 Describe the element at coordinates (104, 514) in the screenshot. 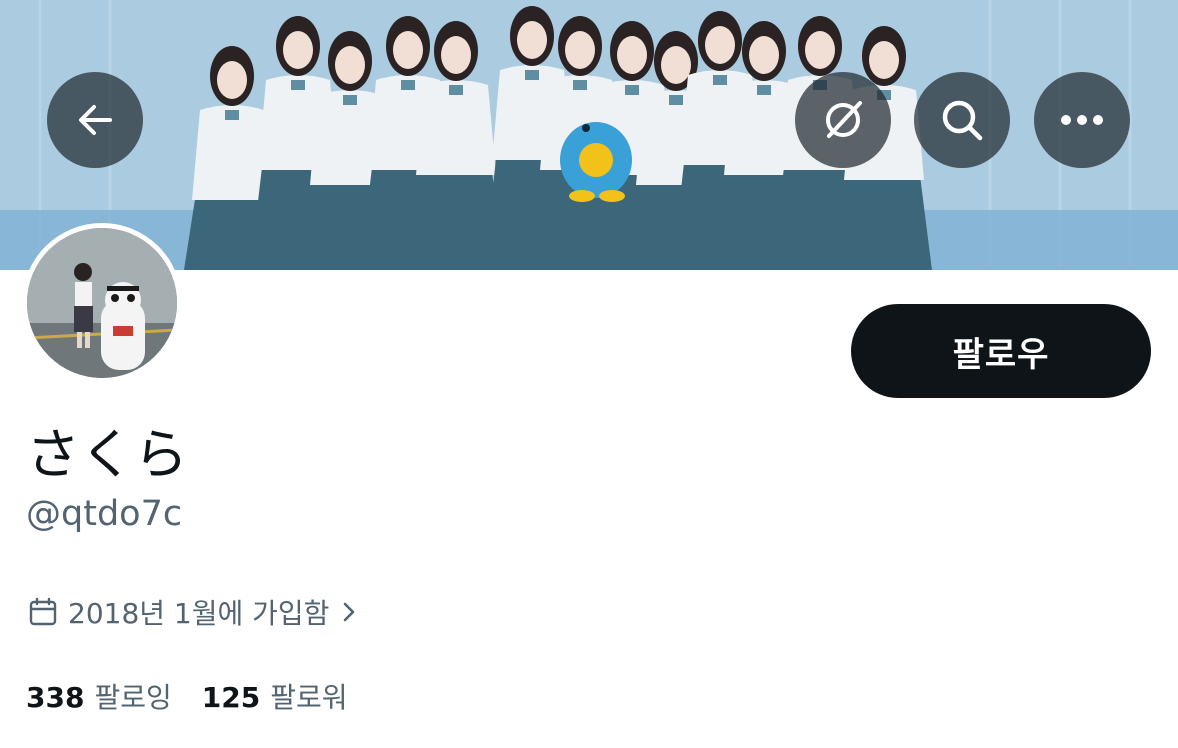

I see `user-handle: @qtdo7c` at that location.